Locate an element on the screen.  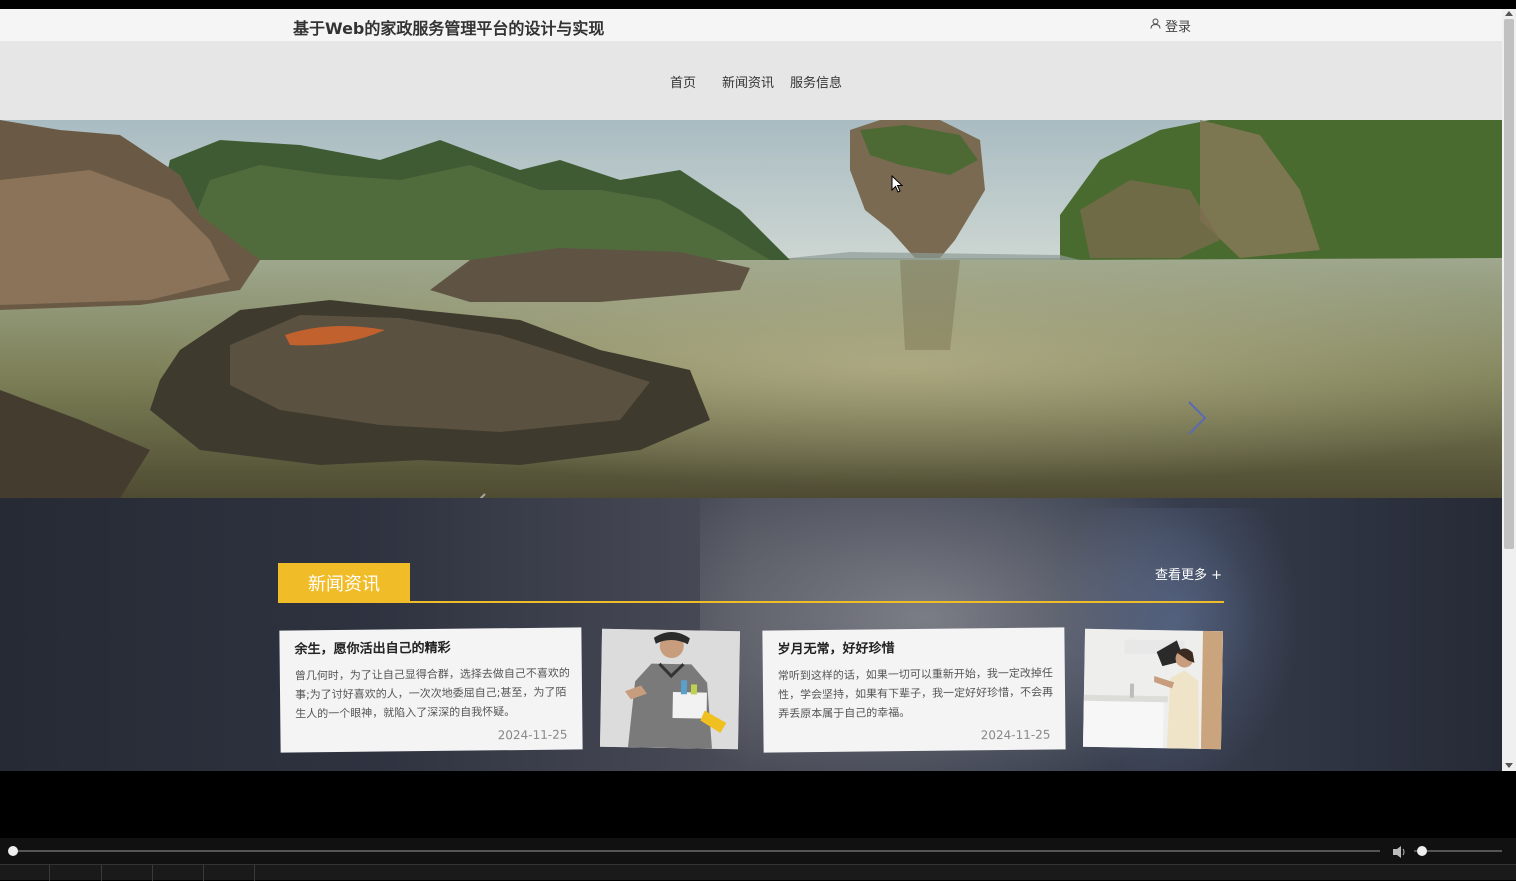
section-title-tab: 新闻资讯 is located at coordinates (344, 583).